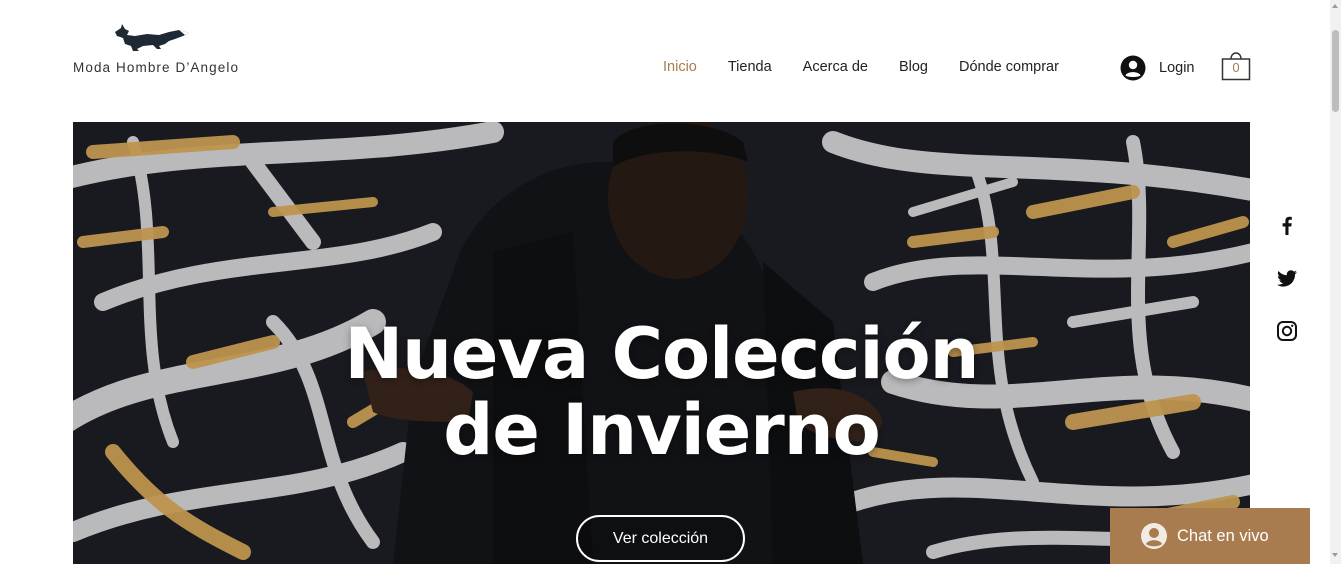  Describe the element at coordinates (662, 354) in the screenshot. I see `hero-title-line-1: Nueva Colección` at that location.